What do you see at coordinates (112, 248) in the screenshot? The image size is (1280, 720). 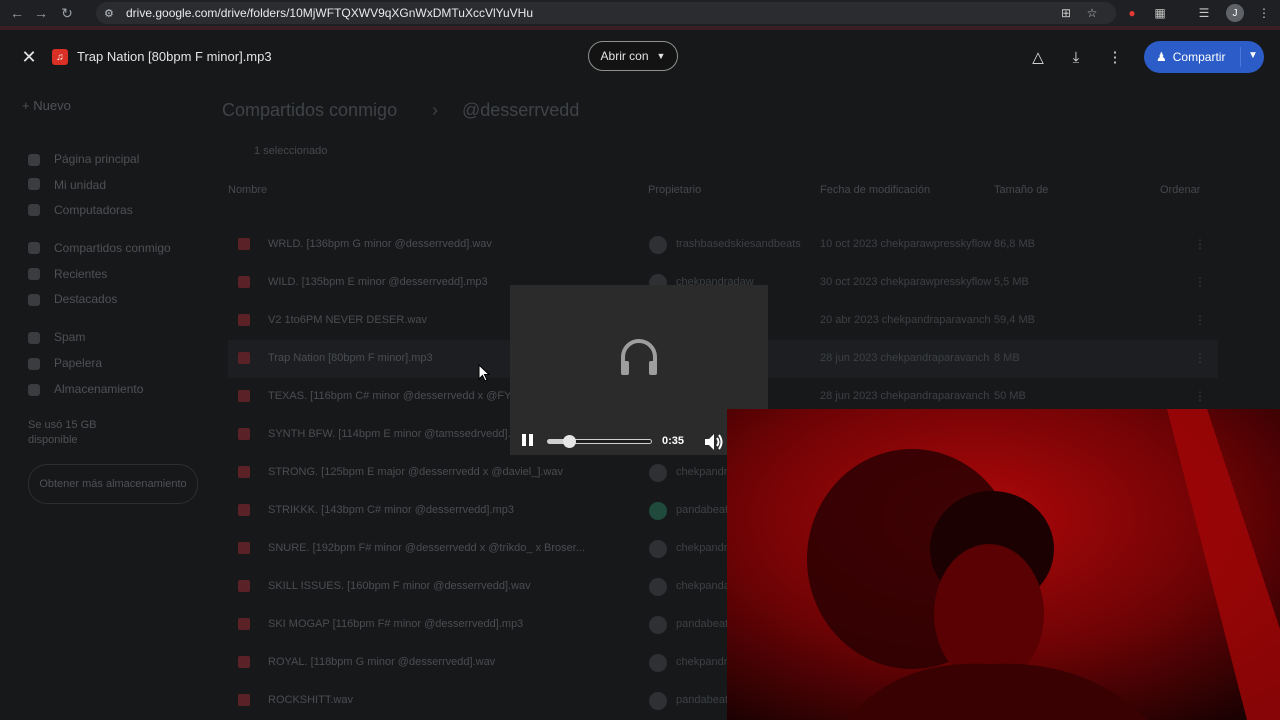 I see `sidebar-item-shared: Compartidos conmigo` at bounding box center [112, 248].